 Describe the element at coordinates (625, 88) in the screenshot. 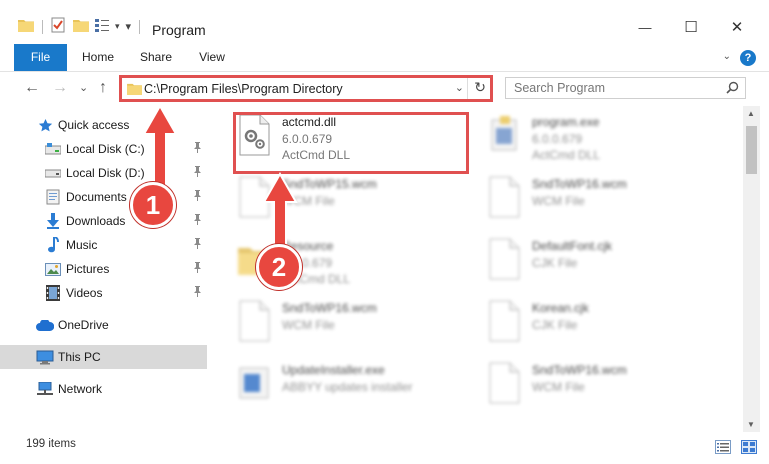

I see `search-box: Search Program` at that location.